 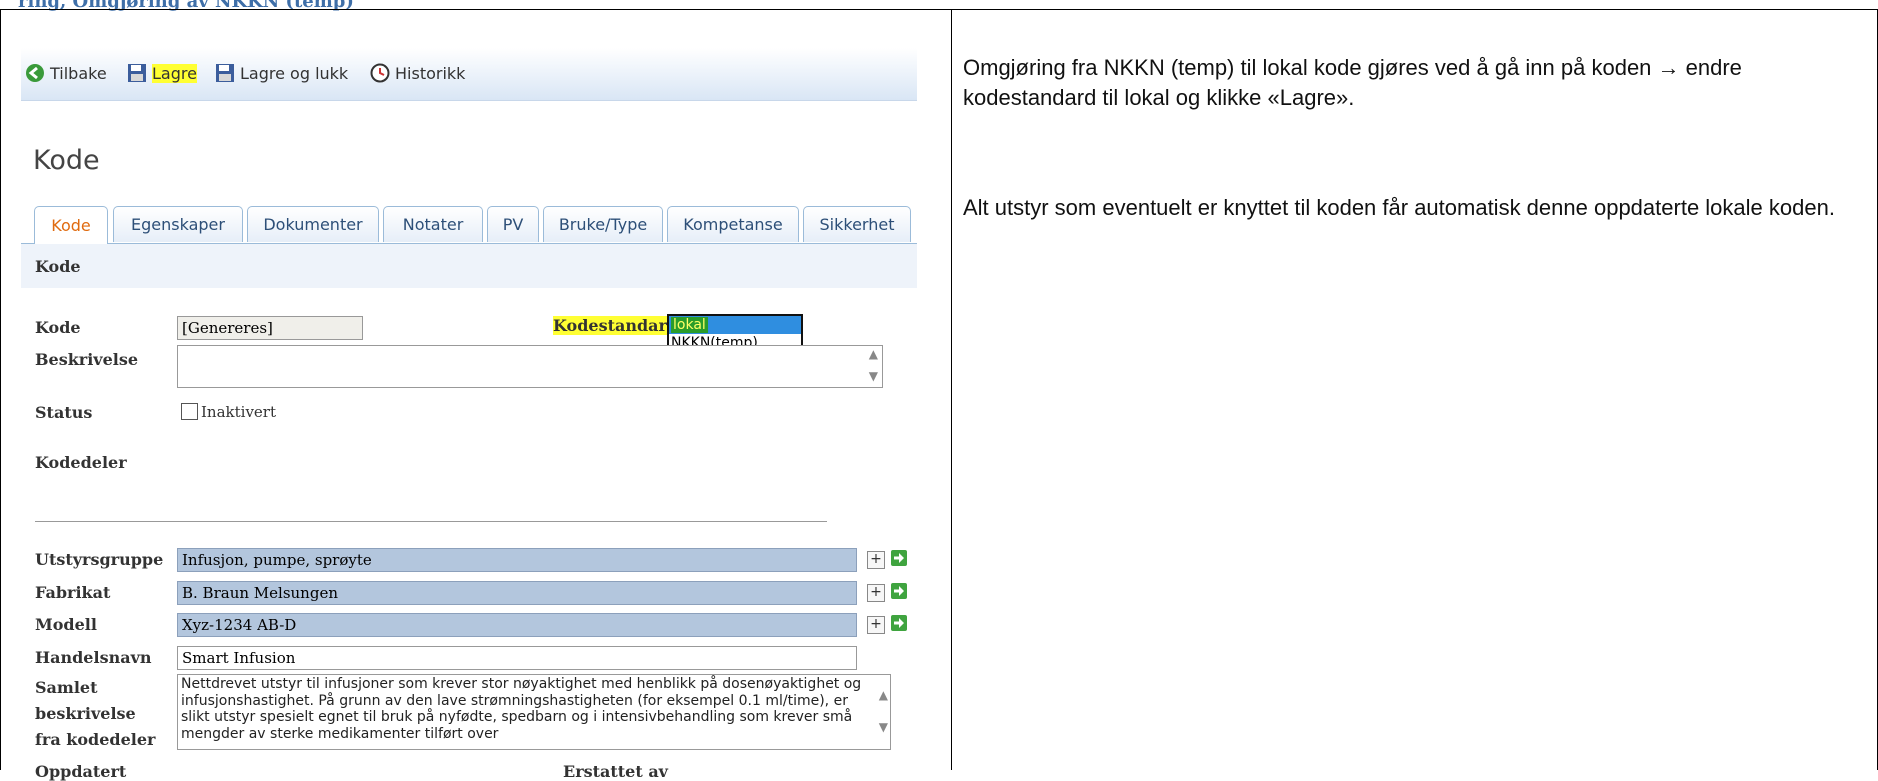 I want to click on utstyrsgruppe-label: Utstyrsgruppe, so click(x=99, y=559).